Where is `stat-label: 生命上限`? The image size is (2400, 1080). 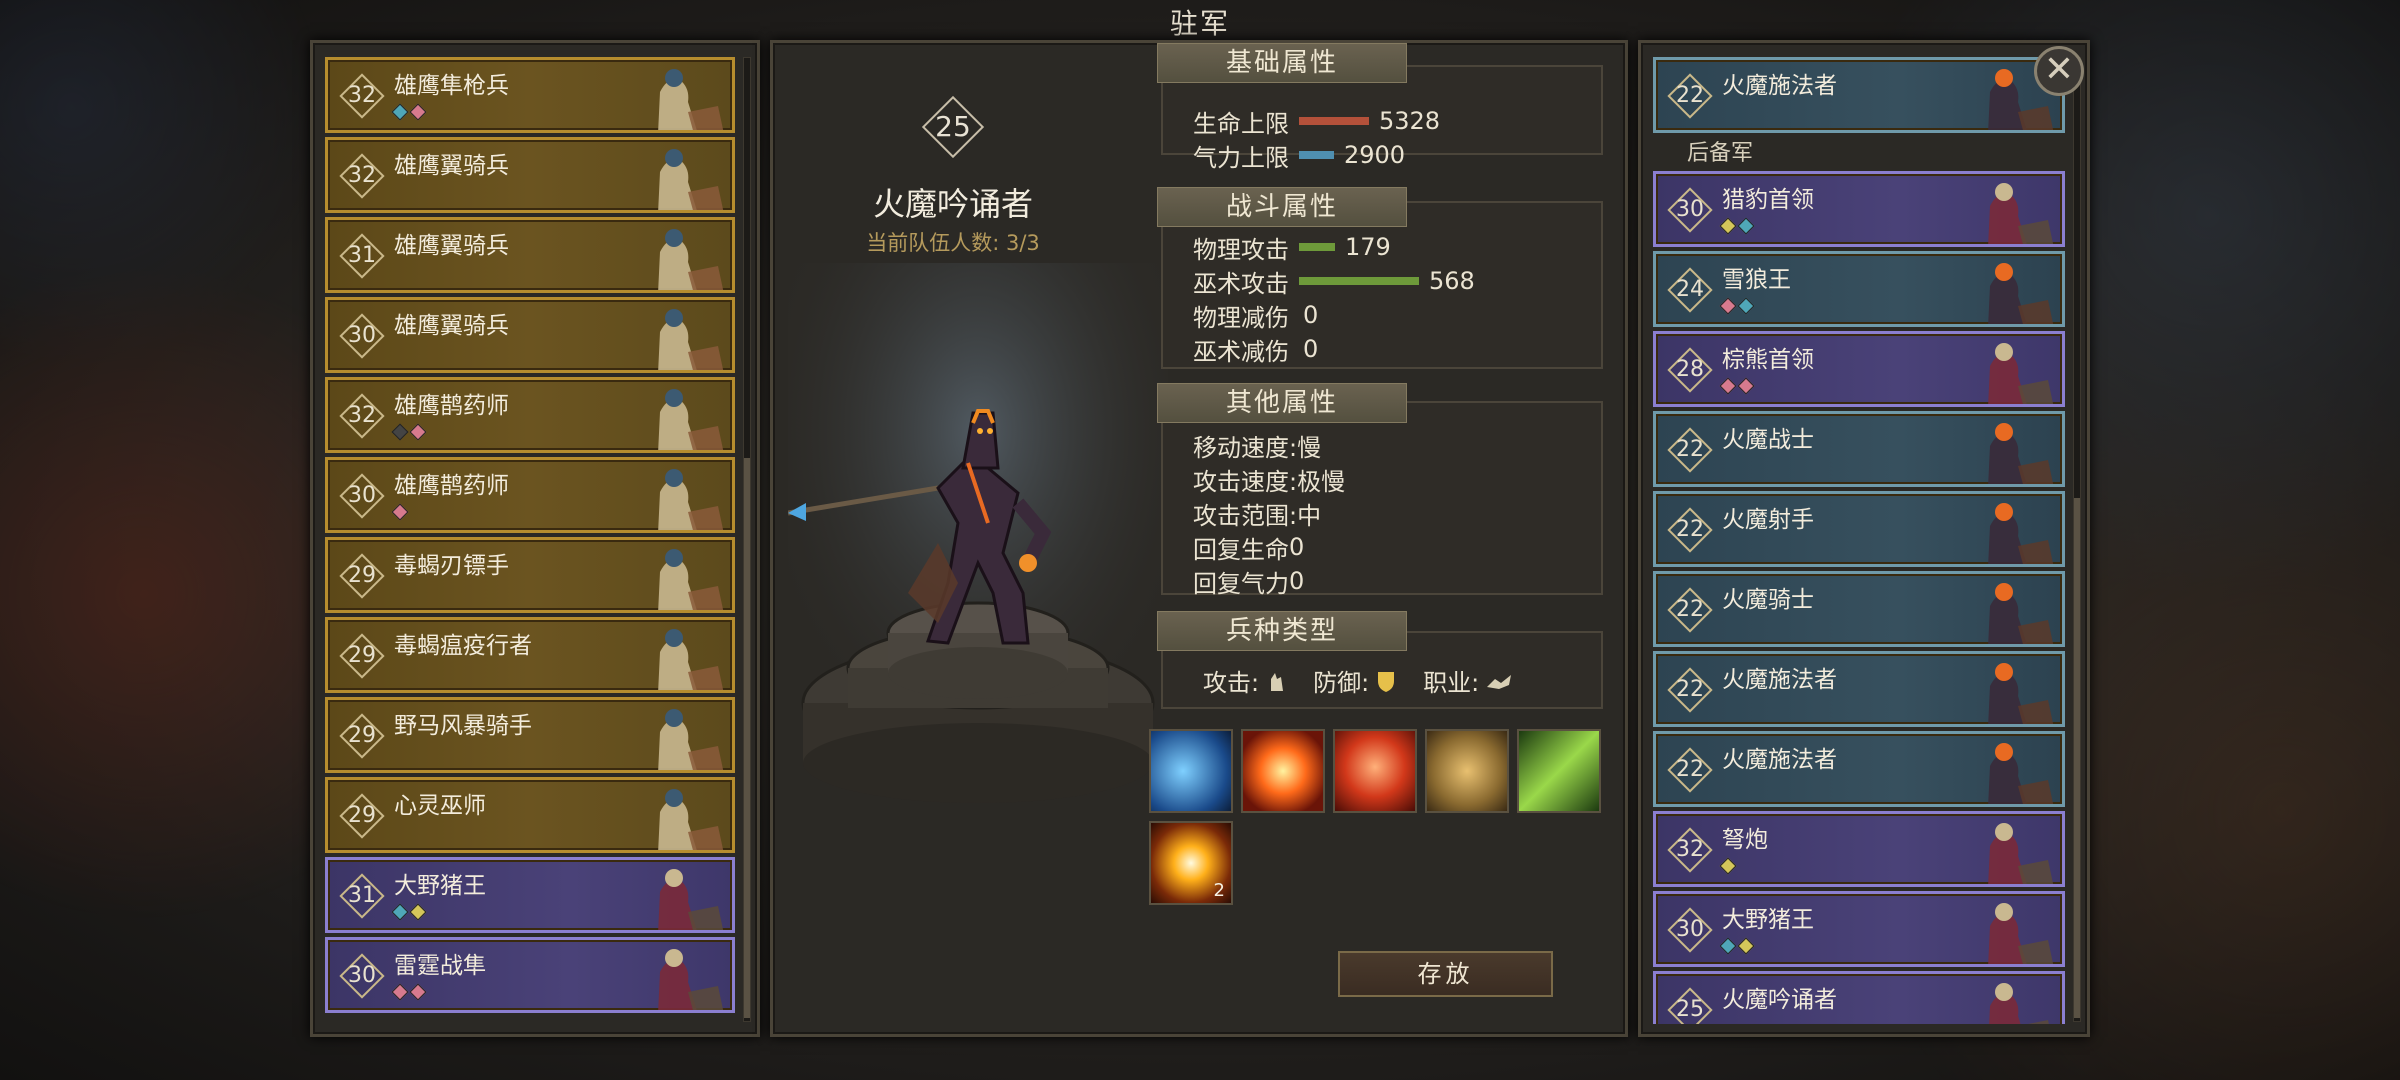
stat-label: 生命上限 is located at coordinates (1241, 123).